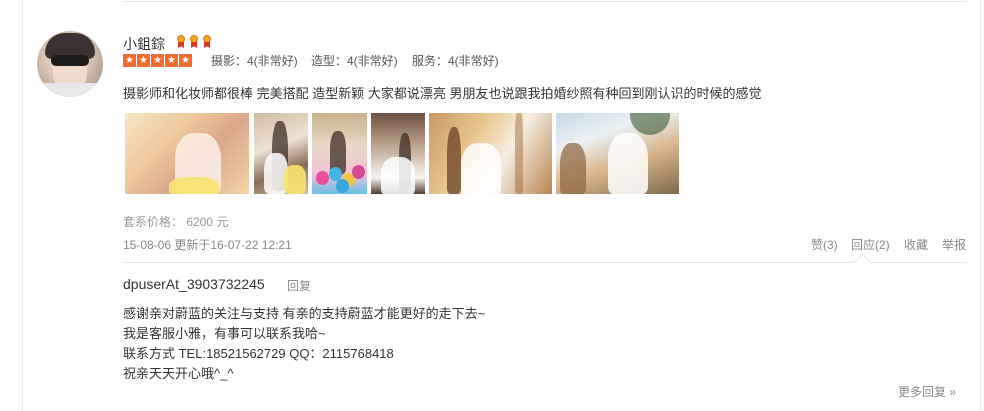 The height and width of the screenshot is (411, 984). What do you see at coordinates (545, 1) in the screenshot?
I see `divider-top` at bounding box center [545, 1].